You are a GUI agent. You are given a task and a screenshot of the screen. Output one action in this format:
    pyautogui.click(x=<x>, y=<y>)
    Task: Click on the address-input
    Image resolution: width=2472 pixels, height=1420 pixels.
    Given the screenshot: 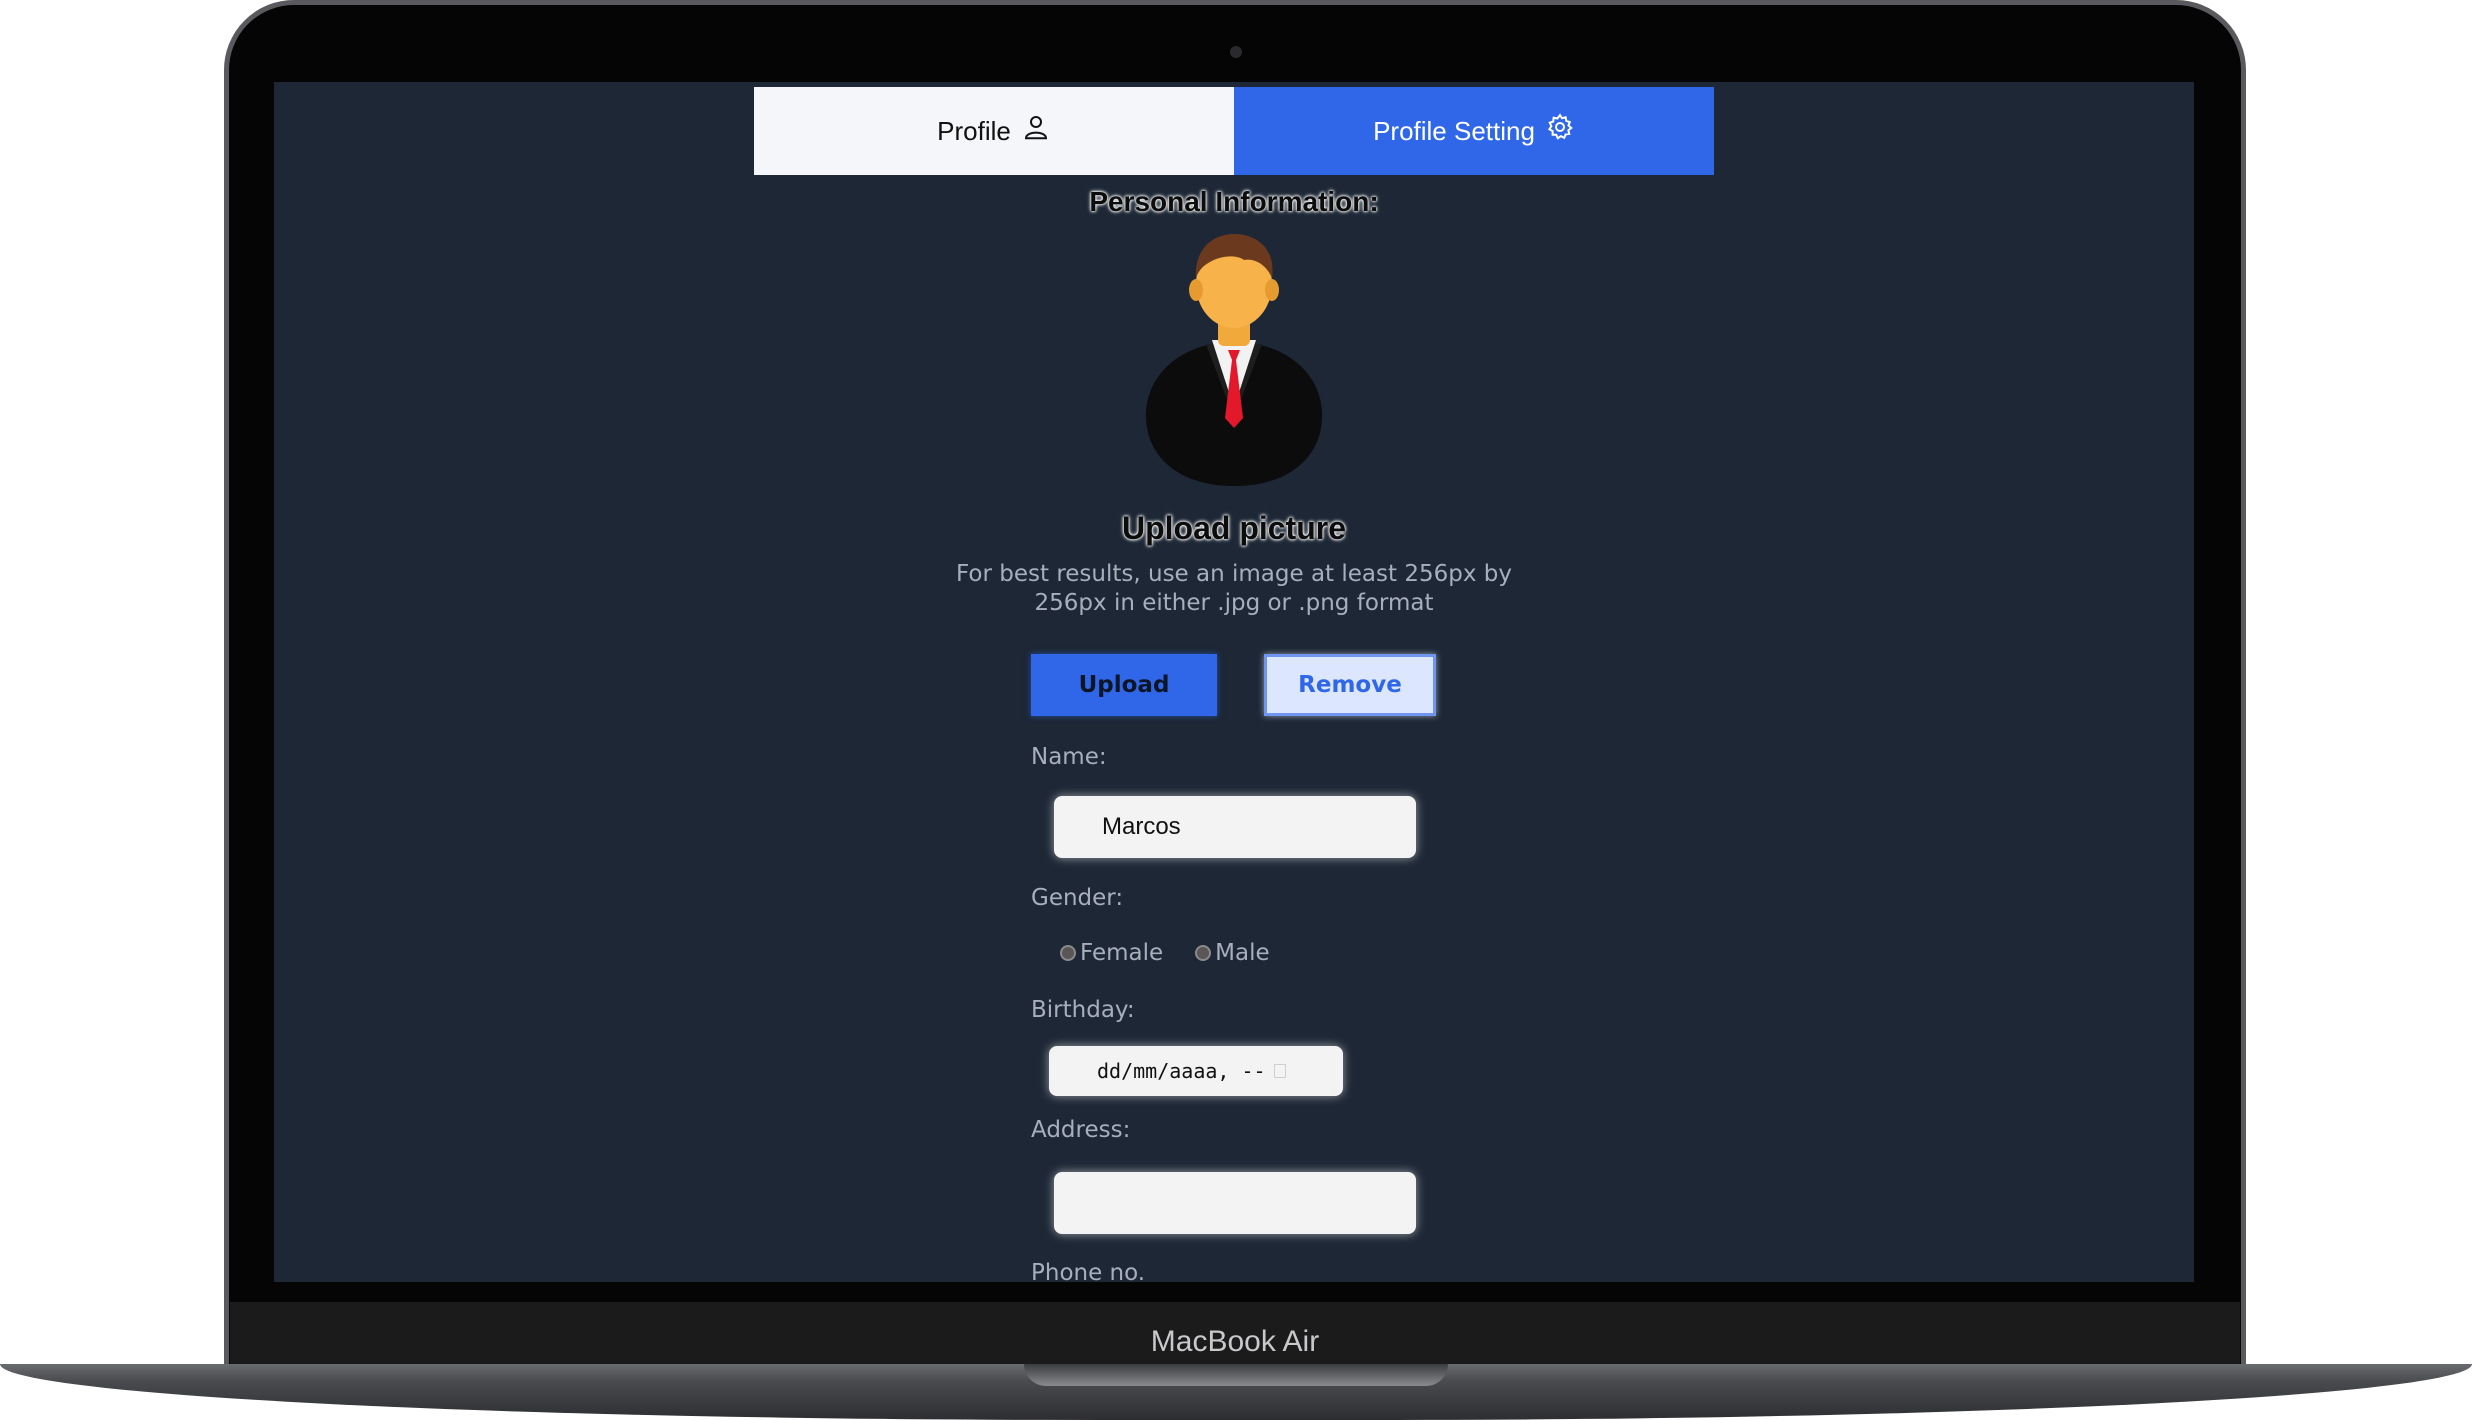 What is the action you would take?
    pyautogui.click(x=1235, y=1203)
    